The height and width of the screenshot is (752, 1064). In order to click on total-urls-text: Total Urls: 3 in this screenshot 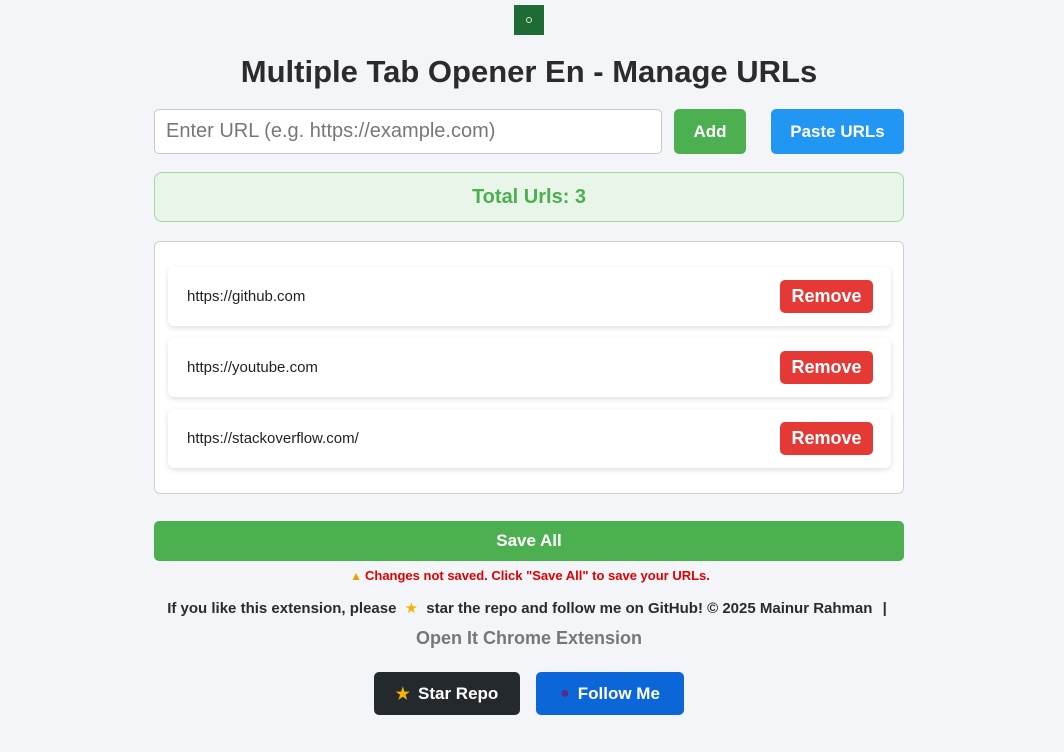, I will do `click(529, 196)`.